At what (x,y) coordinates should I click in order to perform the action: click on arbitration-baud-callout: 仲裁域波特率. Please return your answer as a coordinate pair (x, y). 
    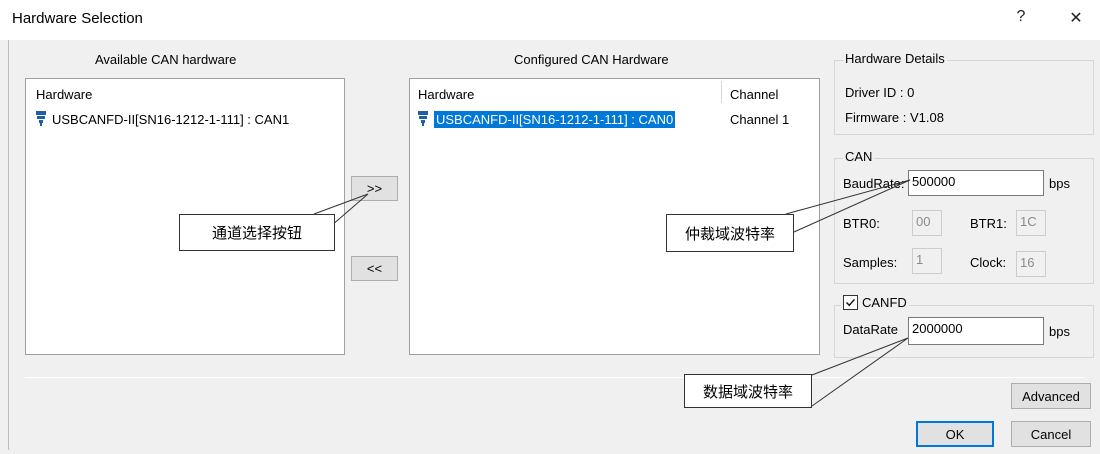
    Looking at the image, I should click on (730, 233).